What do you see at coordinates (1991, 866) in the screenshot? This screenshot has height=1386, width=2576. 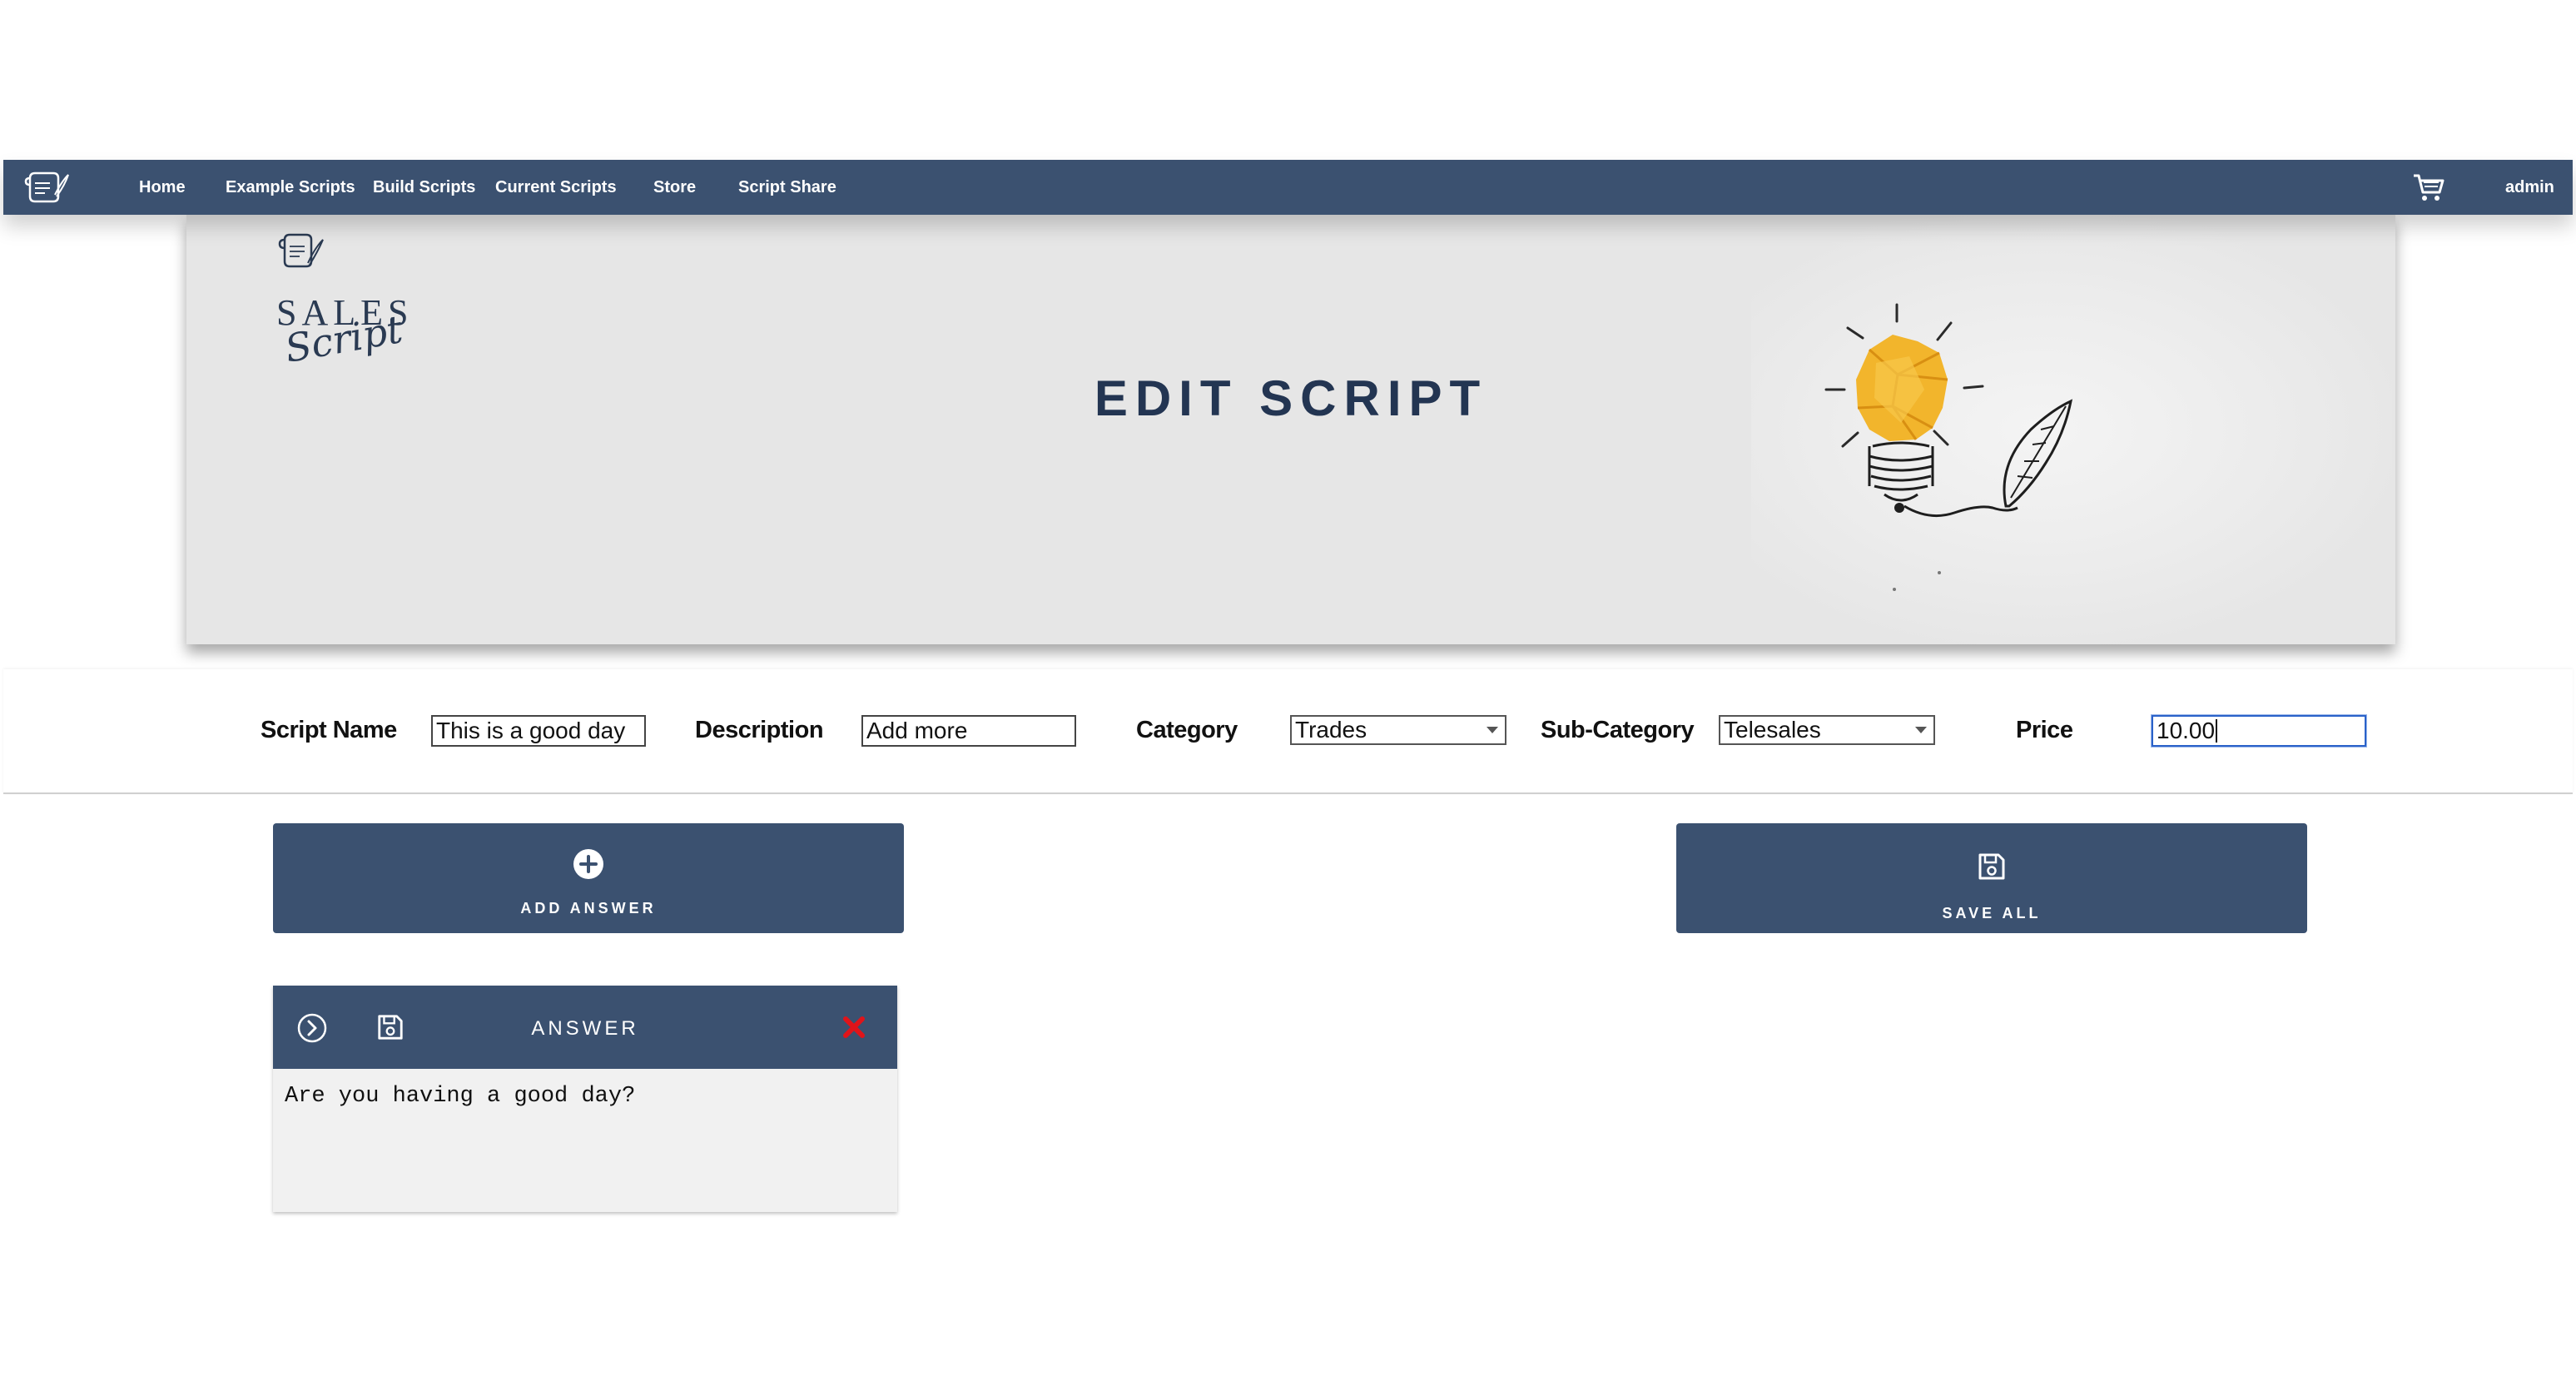 I see `floppy-disk-icon` at bounding box center [1991, 866].